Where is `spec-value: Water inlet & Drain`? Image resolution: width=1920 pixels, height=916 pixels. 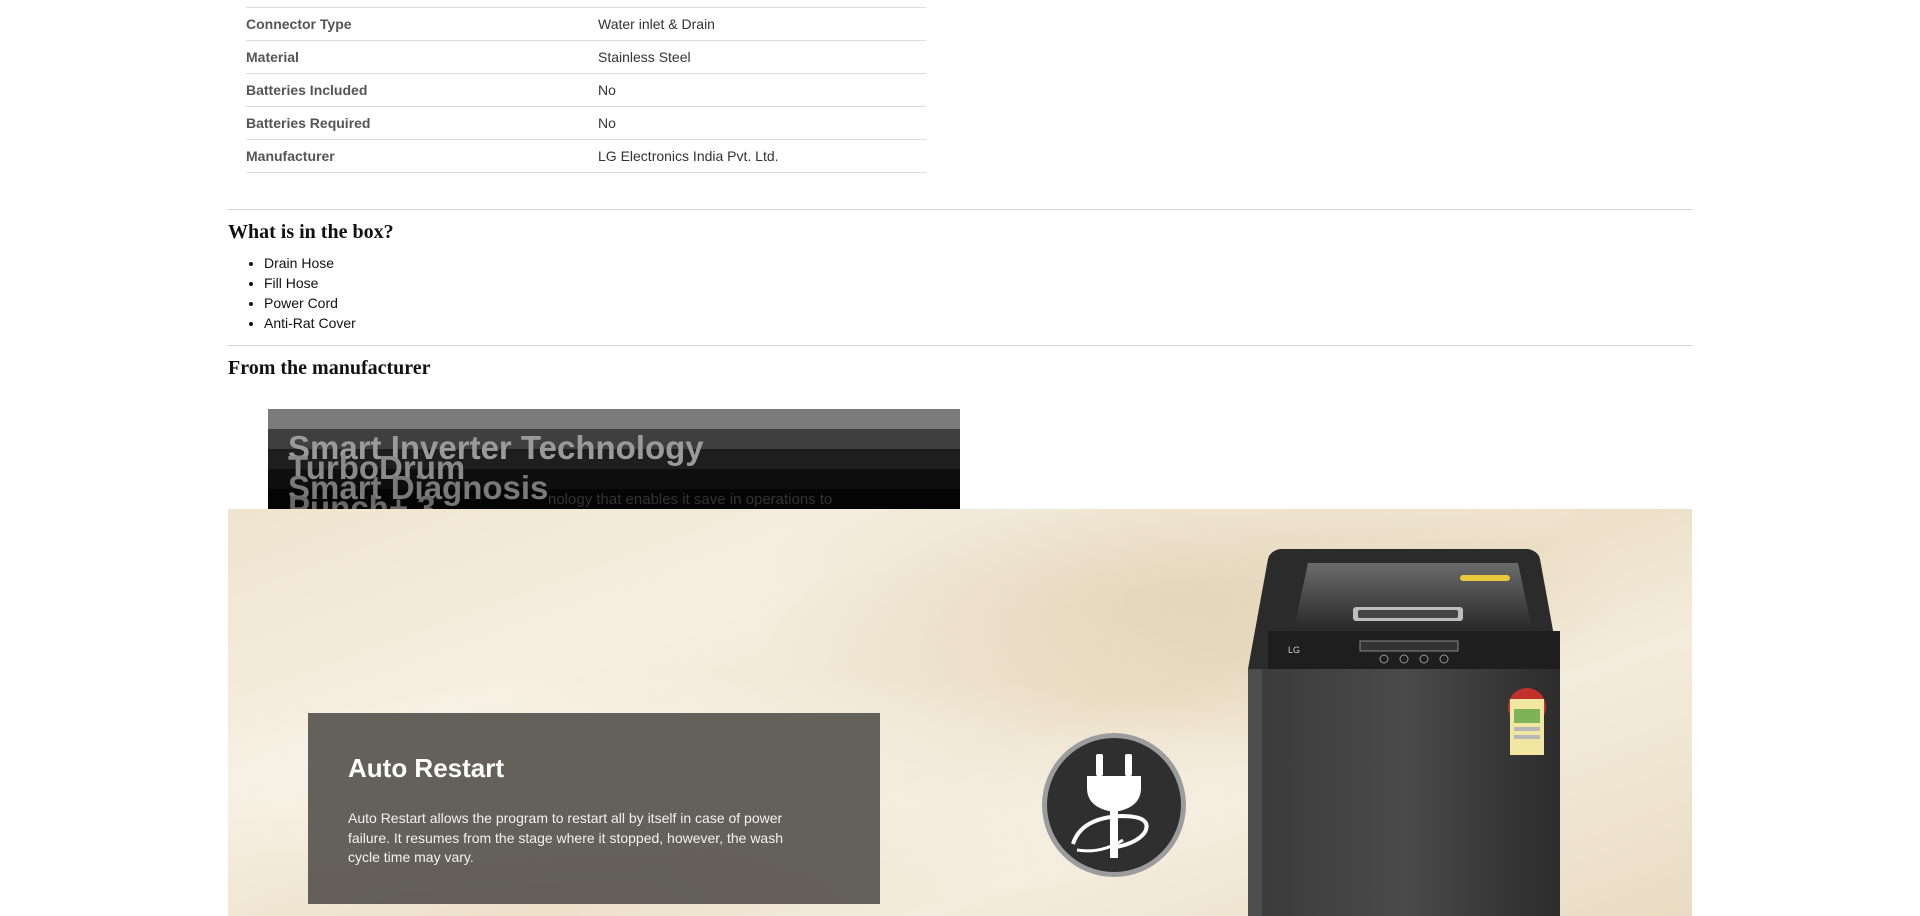 spec-value: Water inlet & Drain is located at coordinates (656, 24).